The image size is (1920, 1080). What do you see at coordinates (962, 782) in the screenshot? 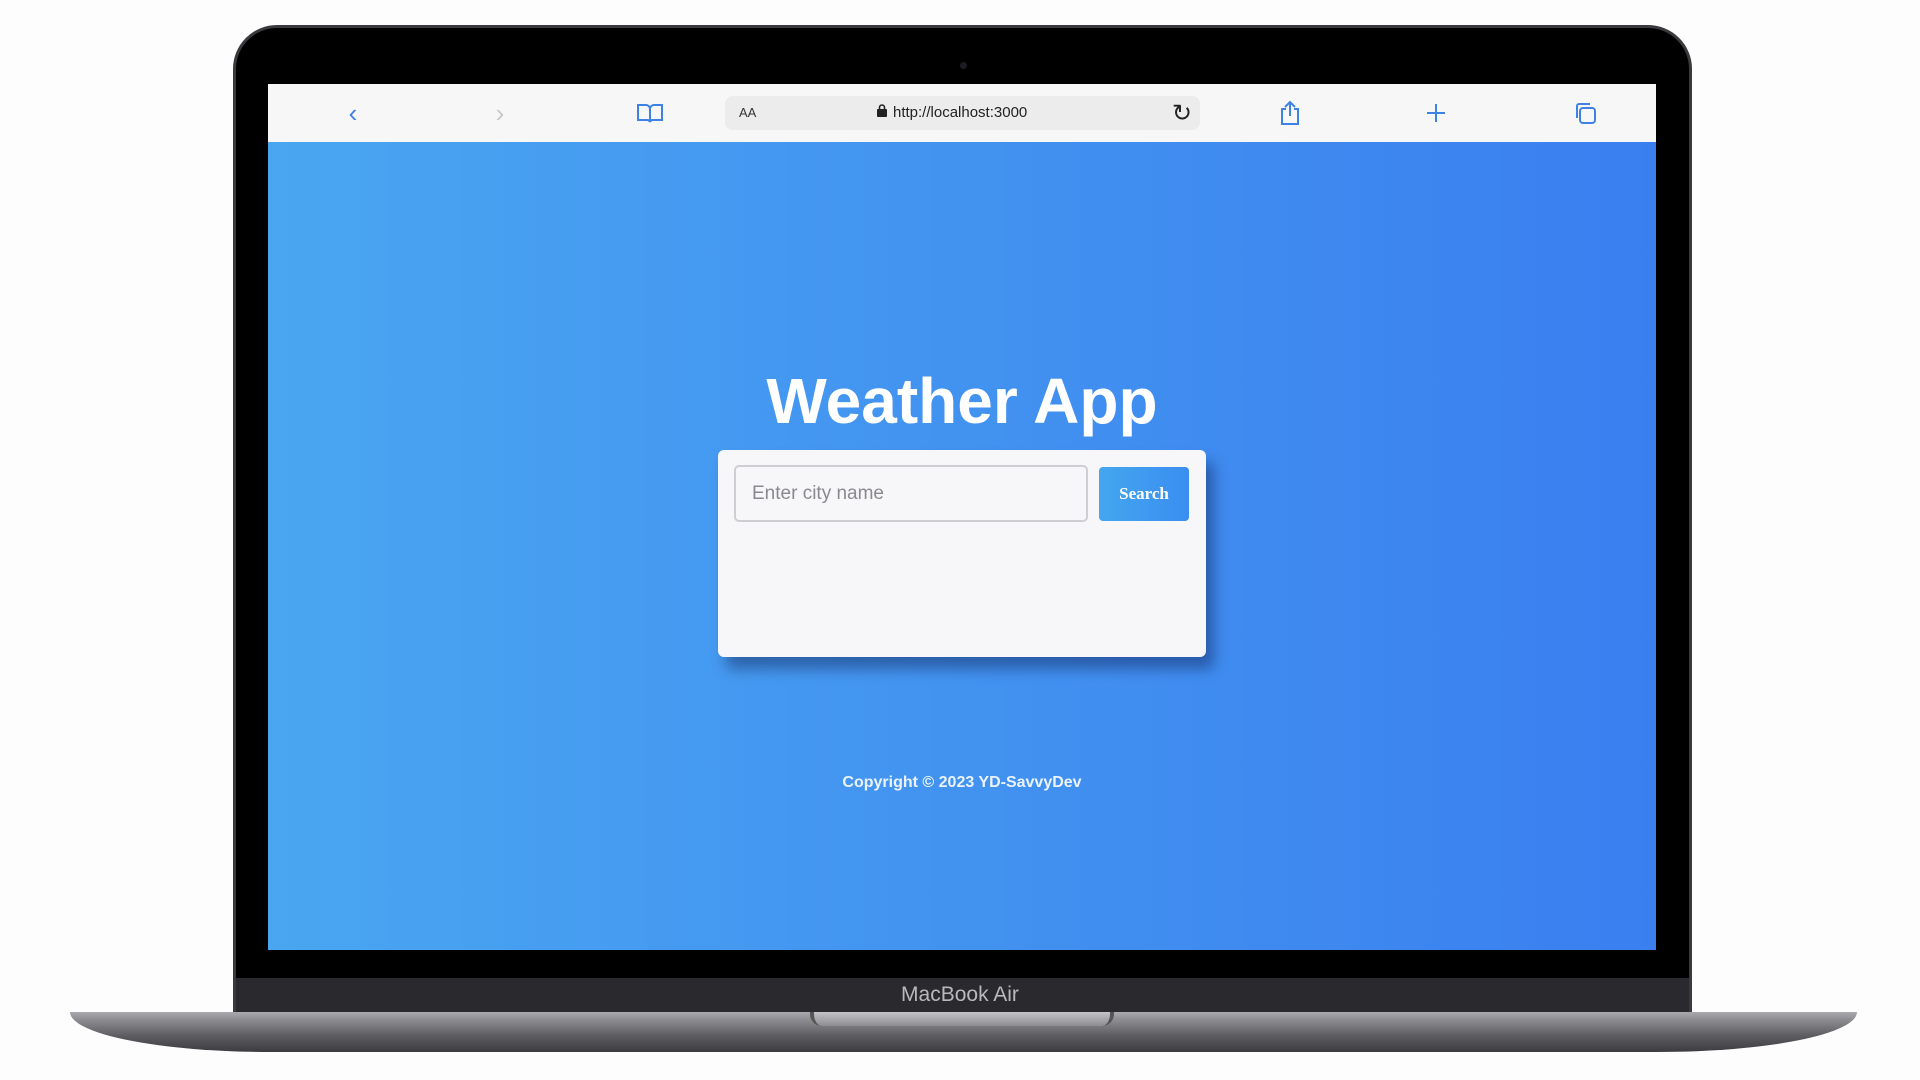
I see `footer-copyright: Copyright © 2023 YD-SavvyDev` at bounding box center [962, 782].